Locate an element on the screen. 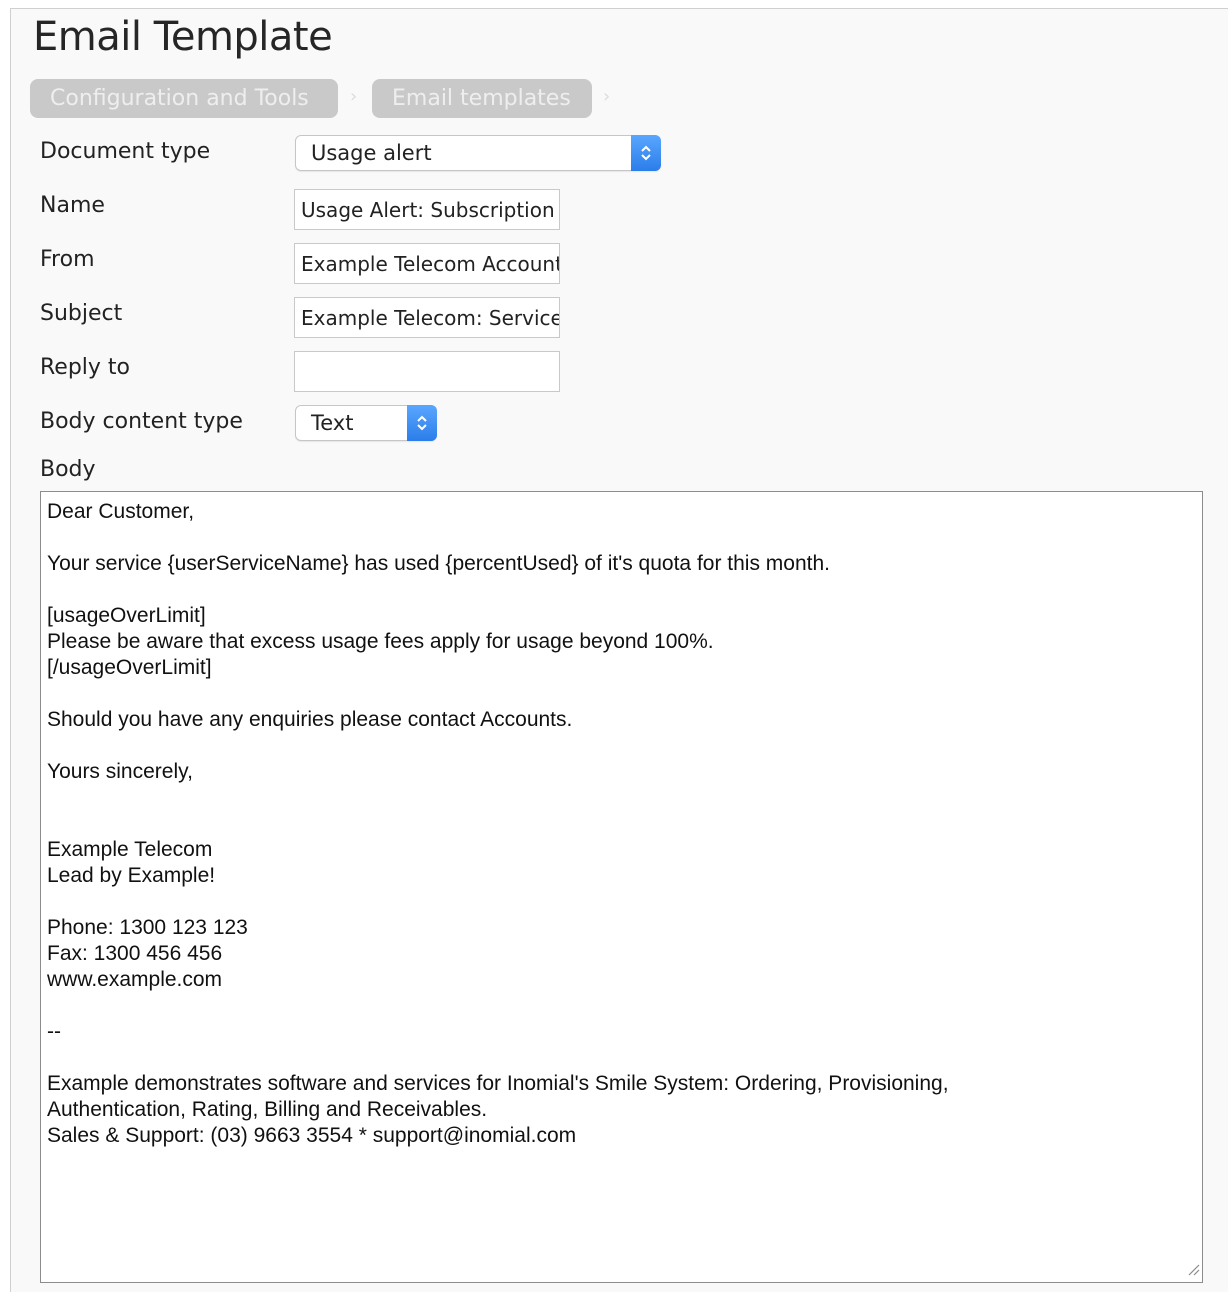 Image resolution: width=1228 pixels, height=1292 pixels. reply-to-input is located at coordinates (427, 371).